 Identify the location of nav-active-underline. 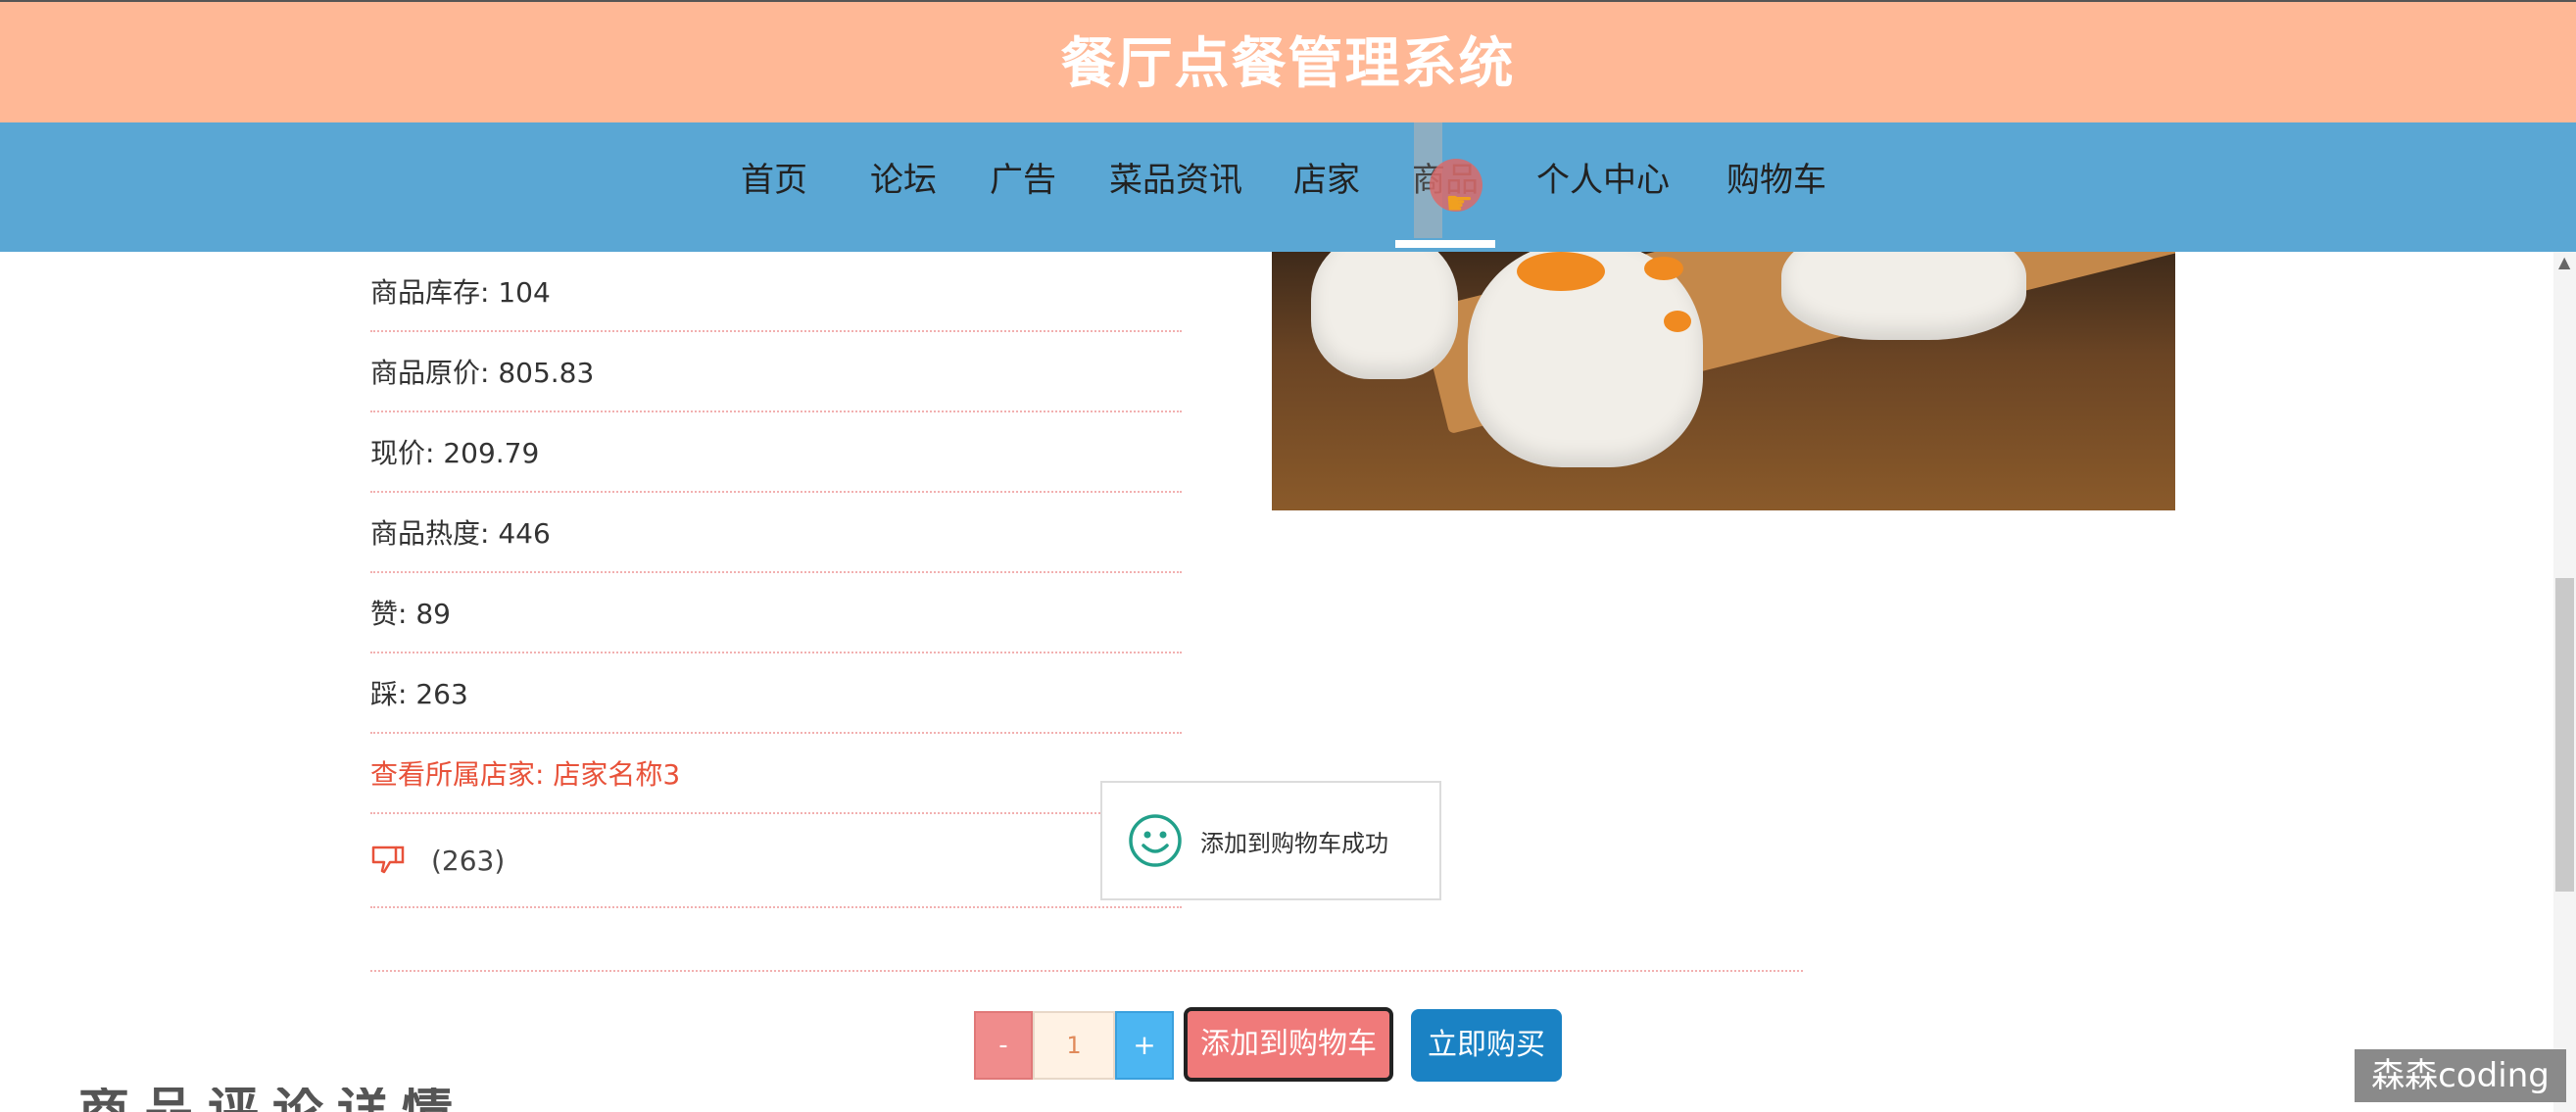
(1445, 244).